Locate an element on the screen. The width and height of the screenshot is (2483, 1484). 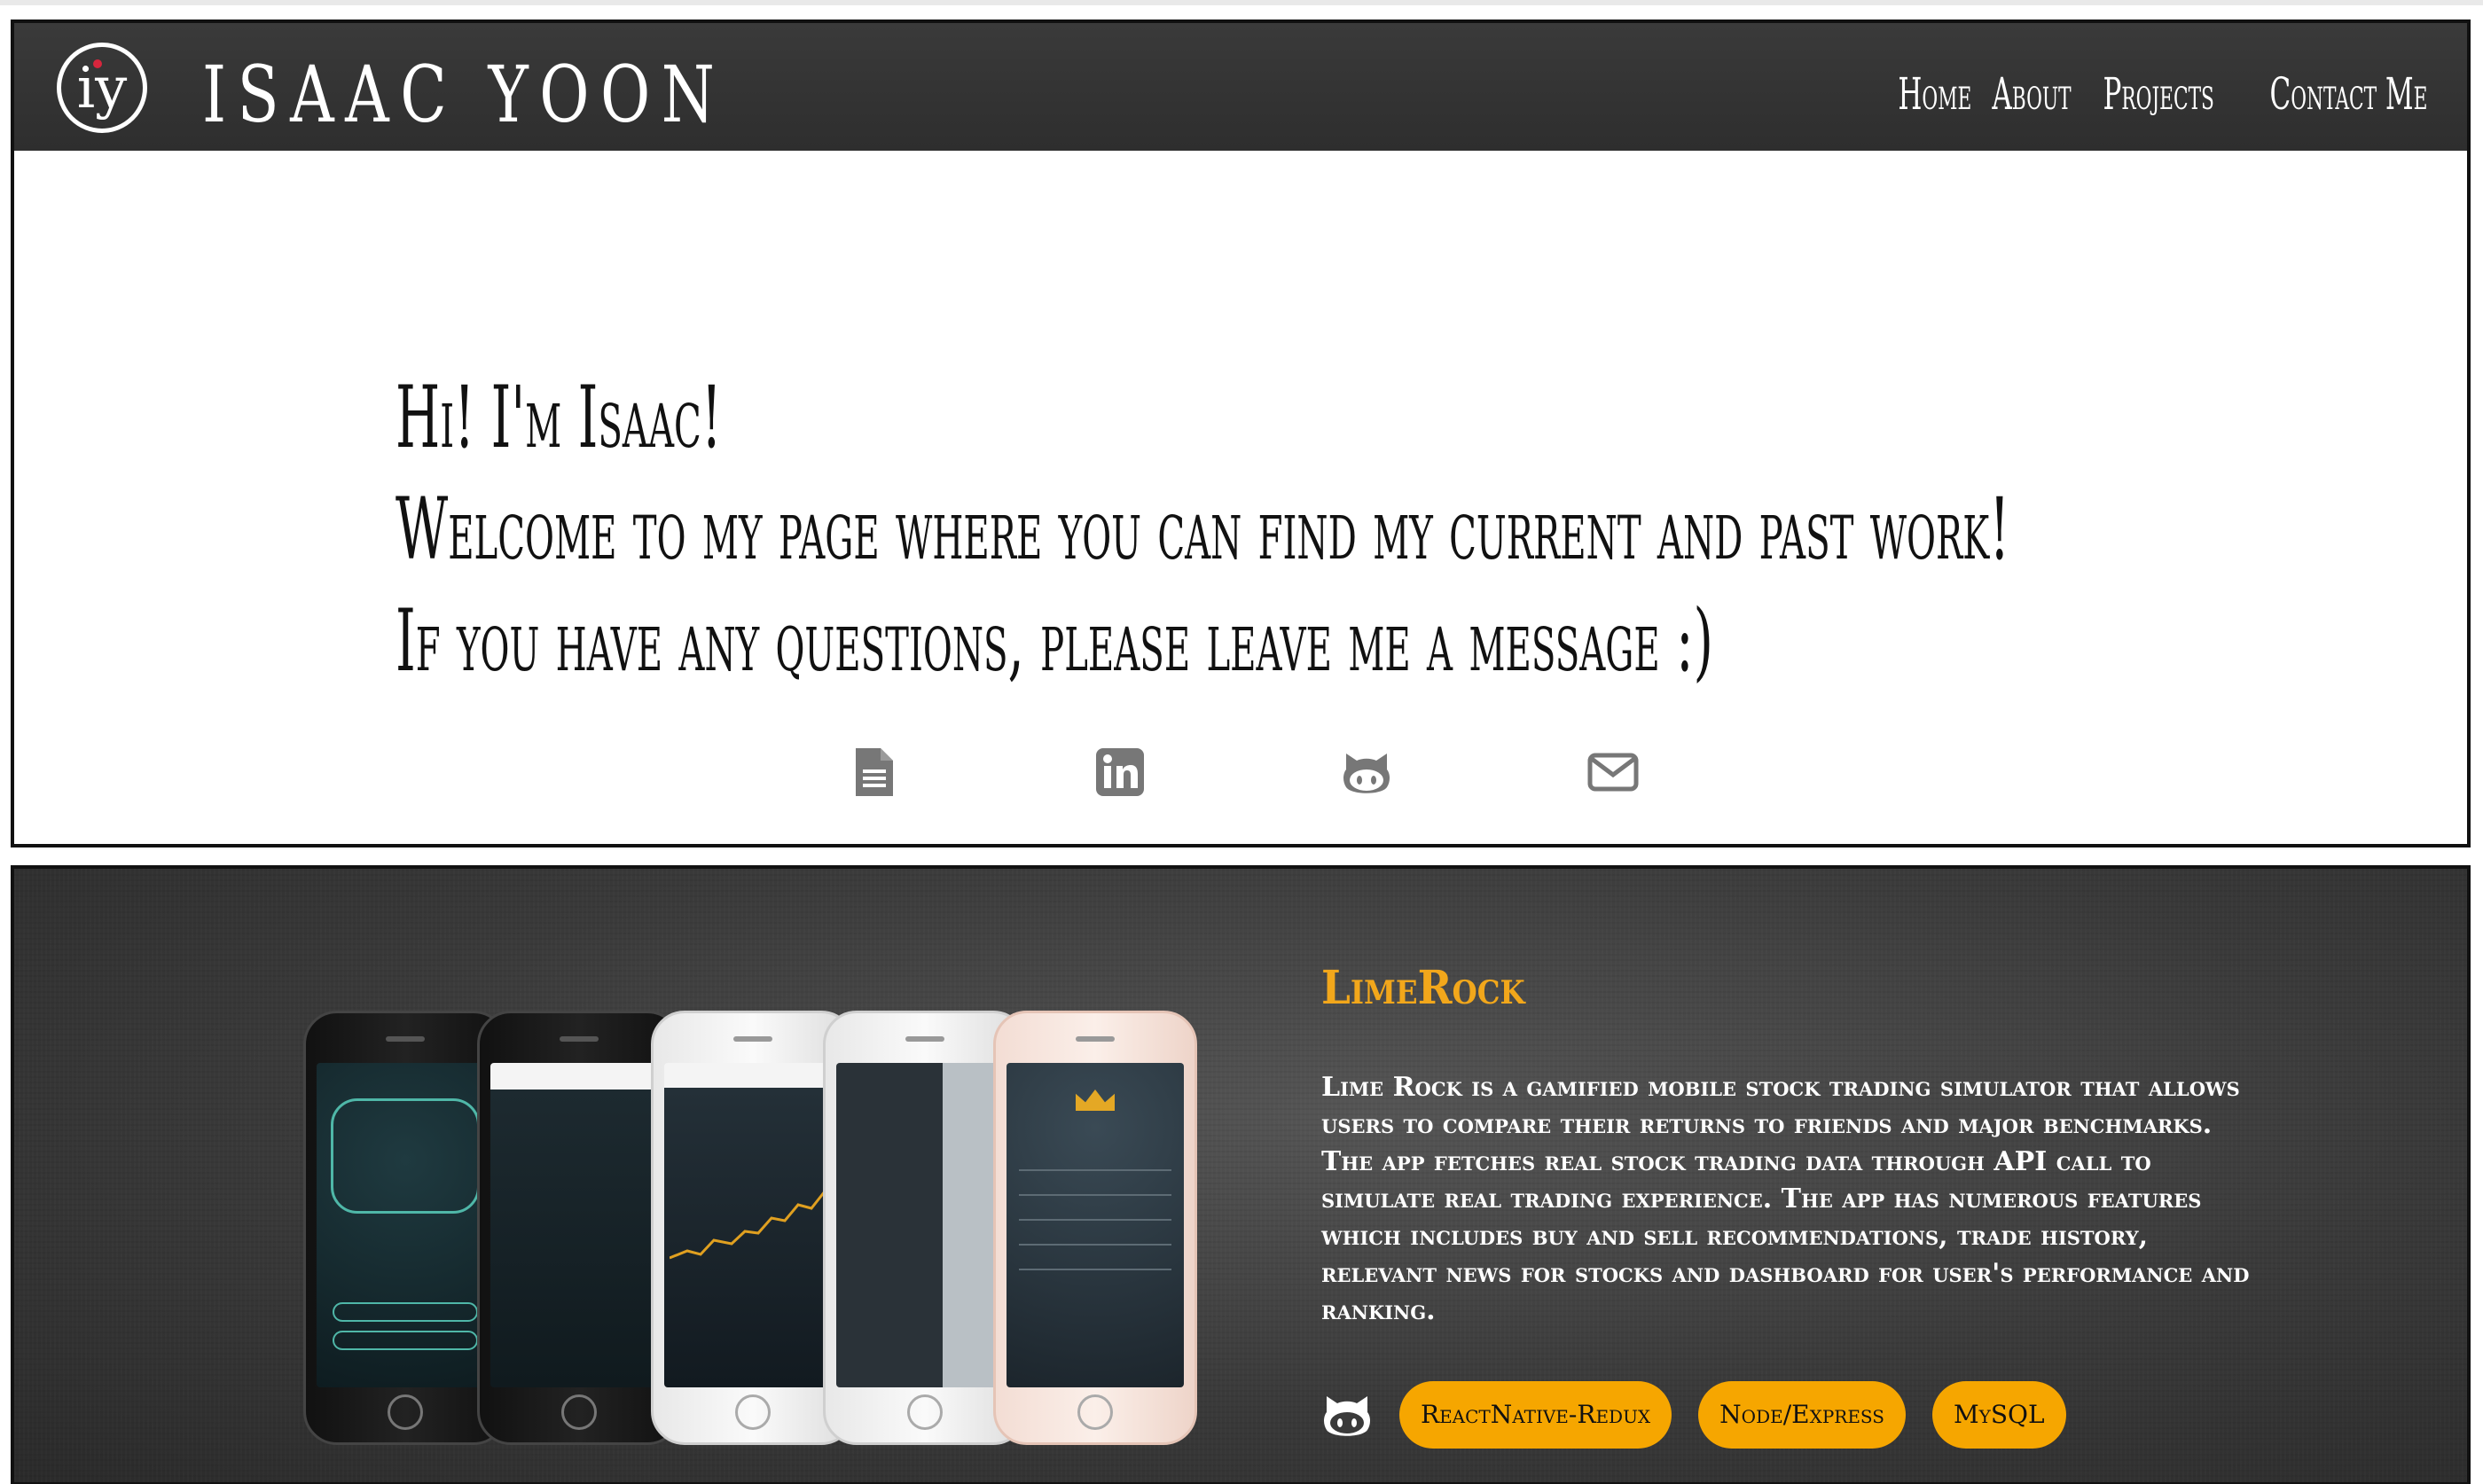
nav-projects: Projects is located at coordinates (2158, 94).